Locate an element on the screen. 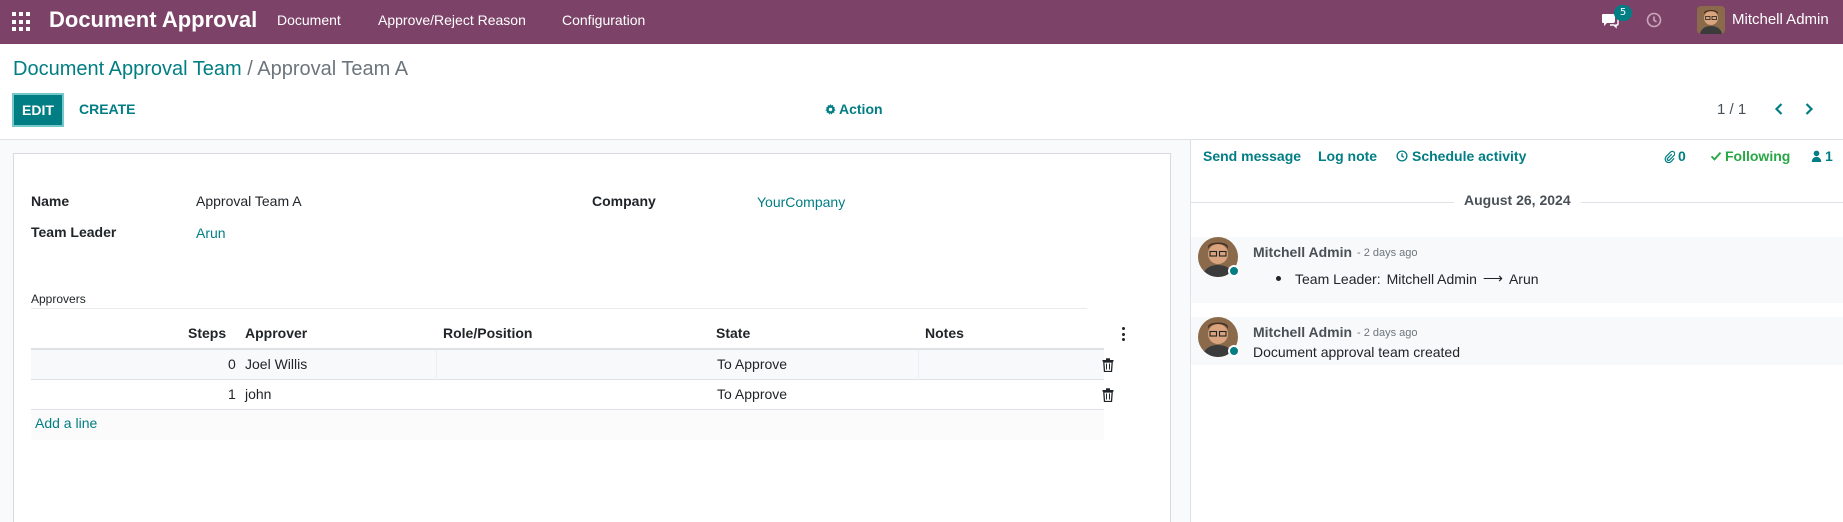  breadcrumb: Document Approval Team / Approval Team A is located at coordinates (210, 69).